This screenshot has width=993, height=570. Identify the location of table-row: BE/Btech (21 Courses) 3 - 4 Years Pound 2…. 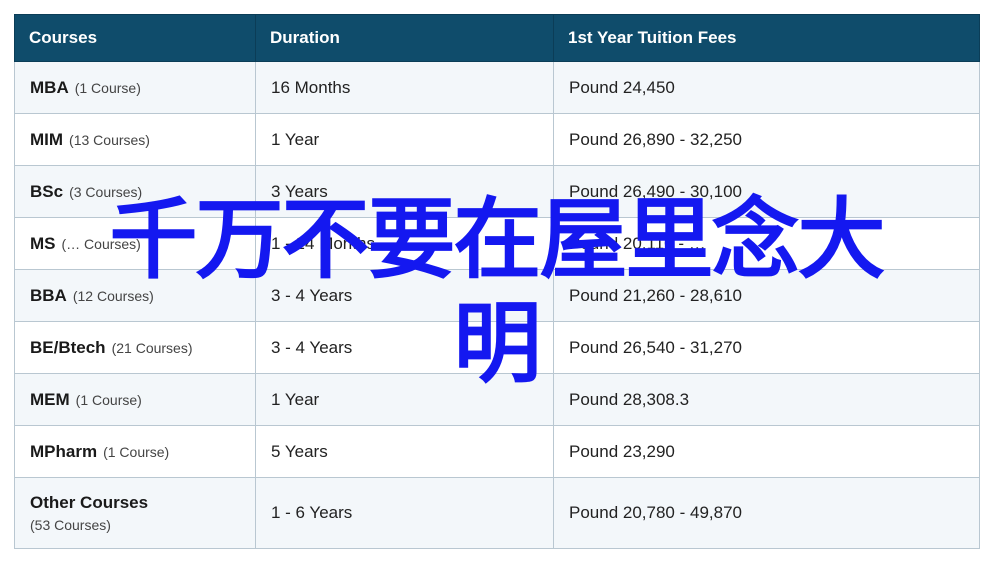
(497, 347).